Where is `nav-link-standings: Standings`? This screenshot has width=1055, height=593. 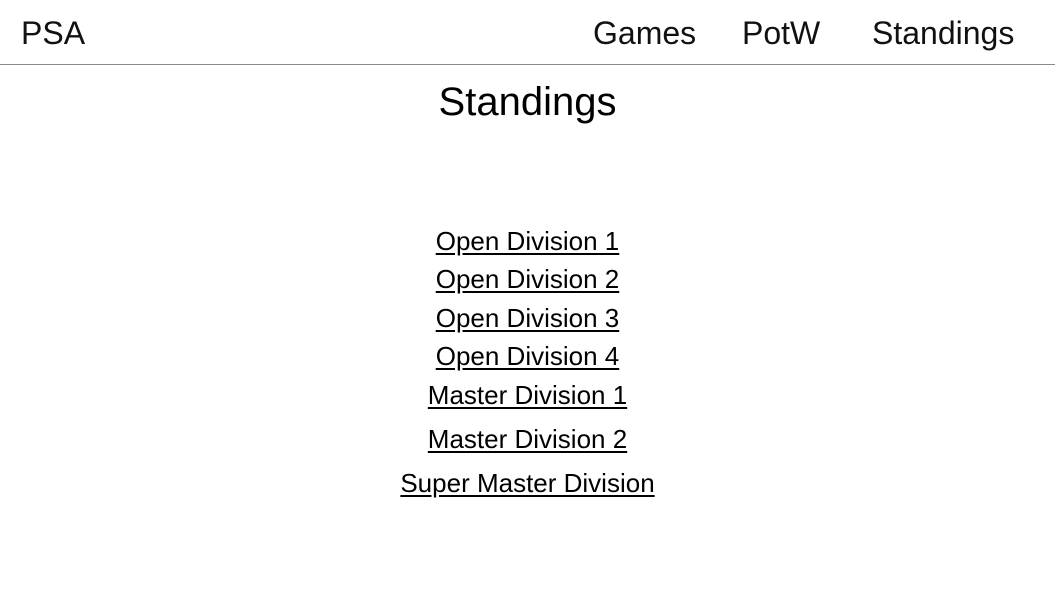
nav-link-standings: Standings is located at coordinates (943, 33).